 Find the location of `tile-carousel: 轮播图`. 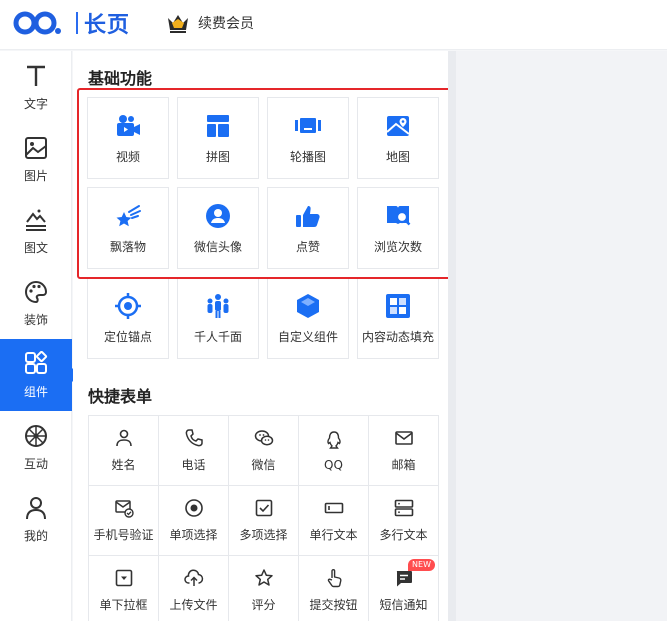

tile-carousel: 轮播图 is located at coordinates (308, 138).